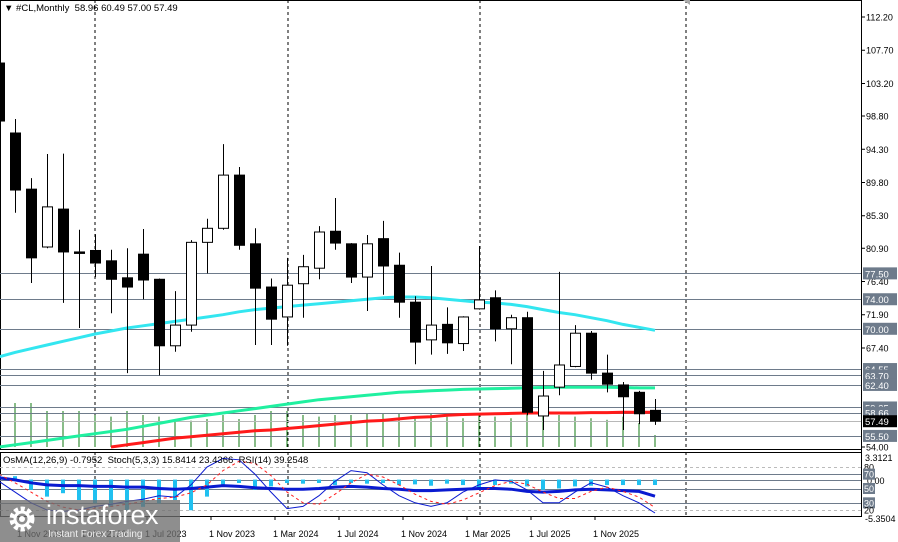 This screenshot has width=898, height=542. I want to click on moving-average-mid, so click(327, 417).